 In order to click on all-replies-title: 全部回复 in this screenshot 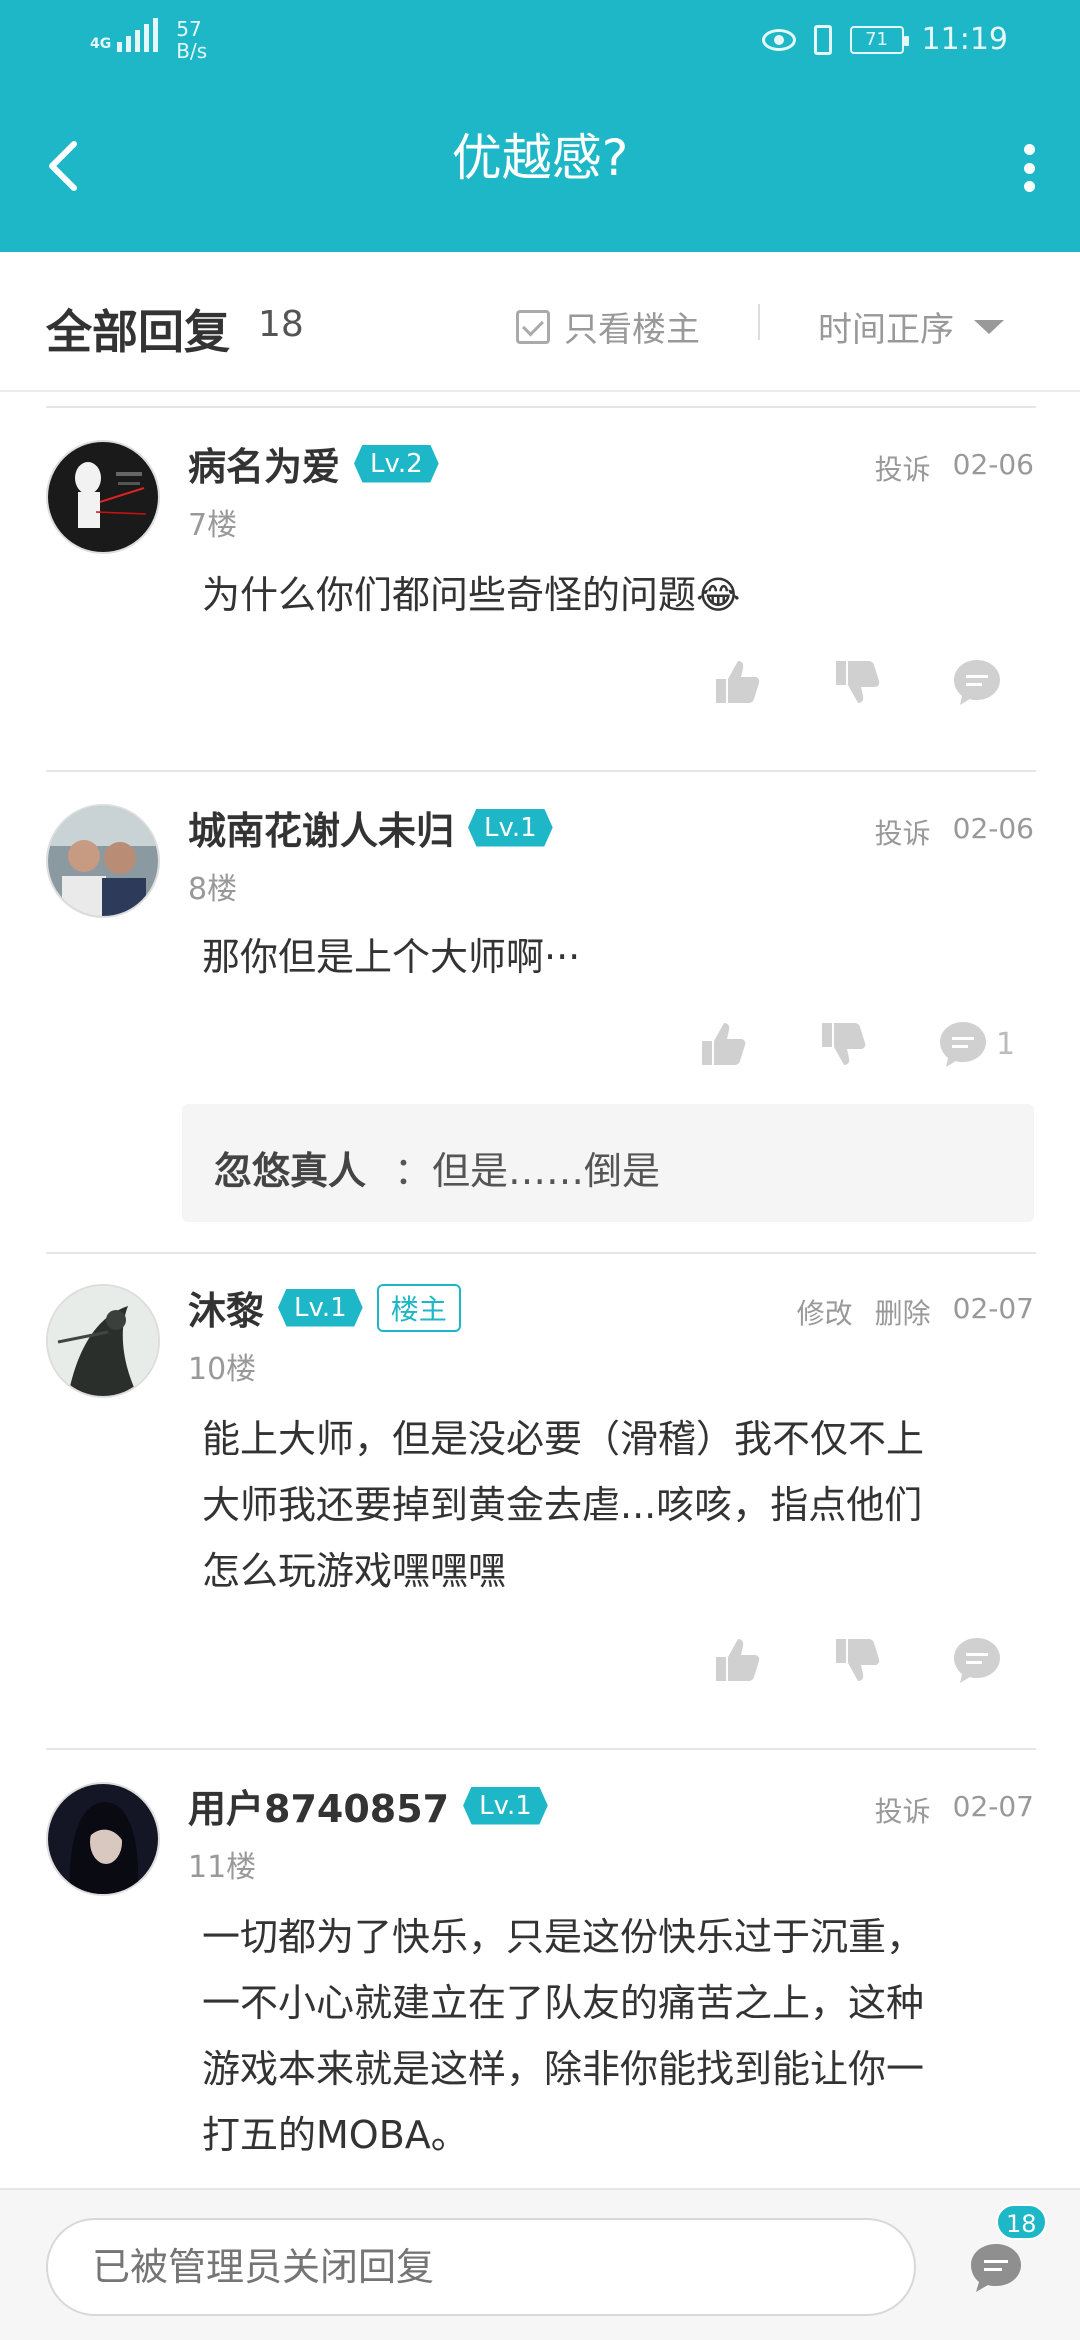, I will do `click(138, 332)`.